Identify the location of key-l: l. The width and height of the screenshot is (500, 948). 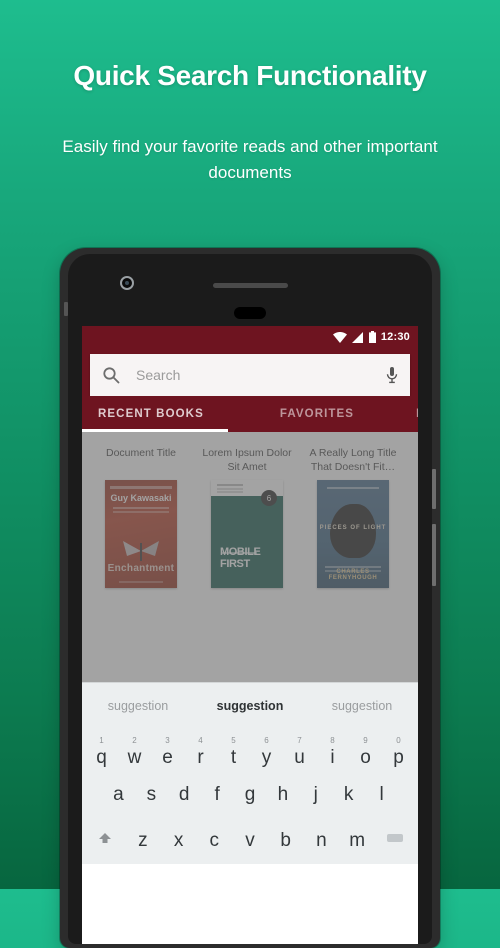
(381, 800).